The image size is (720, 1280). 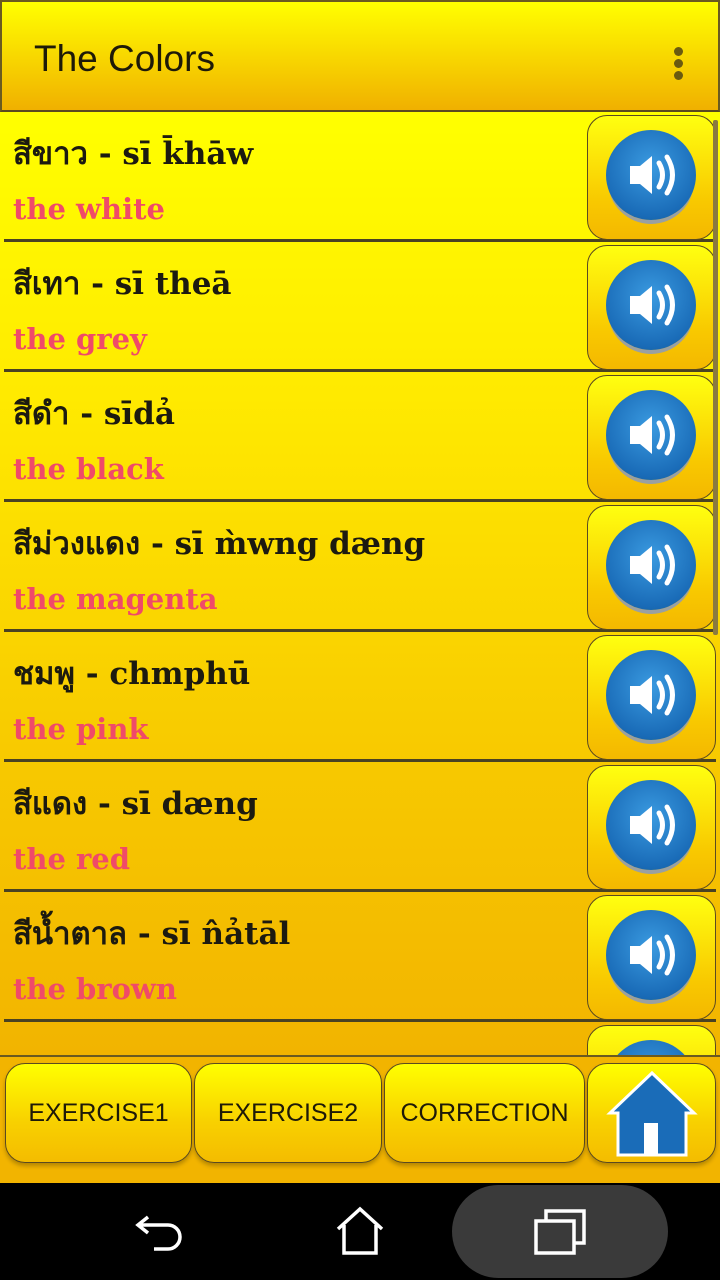 I want to click on page-title: The Colors, so click(x=124, y=58).